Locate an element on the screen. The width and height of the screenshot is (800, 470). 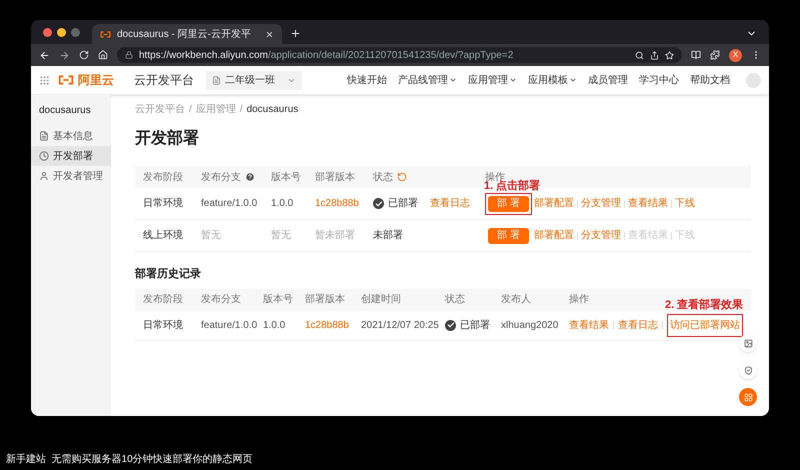
logo-text: 阿里云 is located at coordinates (96, 80).